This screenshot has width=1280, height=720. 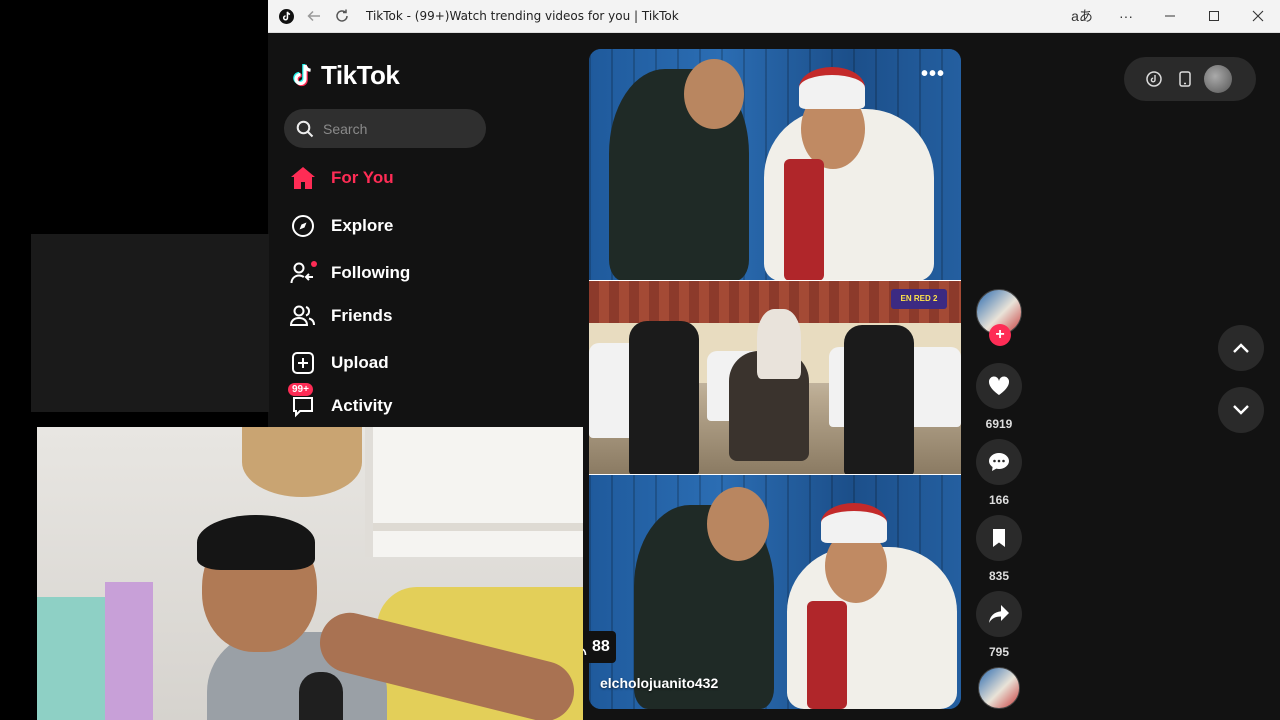 What do you see at coordinates (303, 178) in the screenshot?
I see `home-icon` at bounding box center [303, 178].